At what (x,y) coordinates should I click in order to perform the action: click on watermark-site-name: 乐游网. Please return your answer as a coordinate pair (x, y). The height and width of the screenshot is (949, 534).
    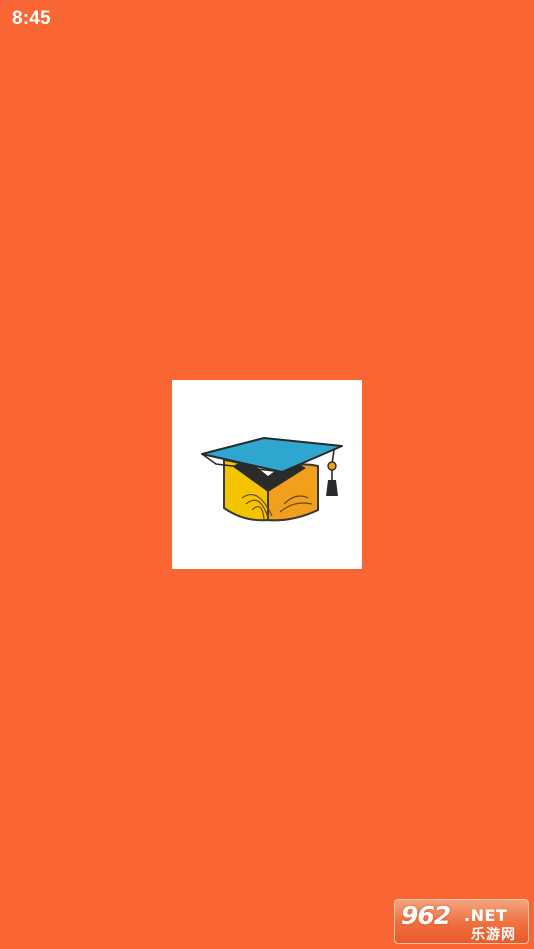
    Looking at the image, I should click on (493, 935).